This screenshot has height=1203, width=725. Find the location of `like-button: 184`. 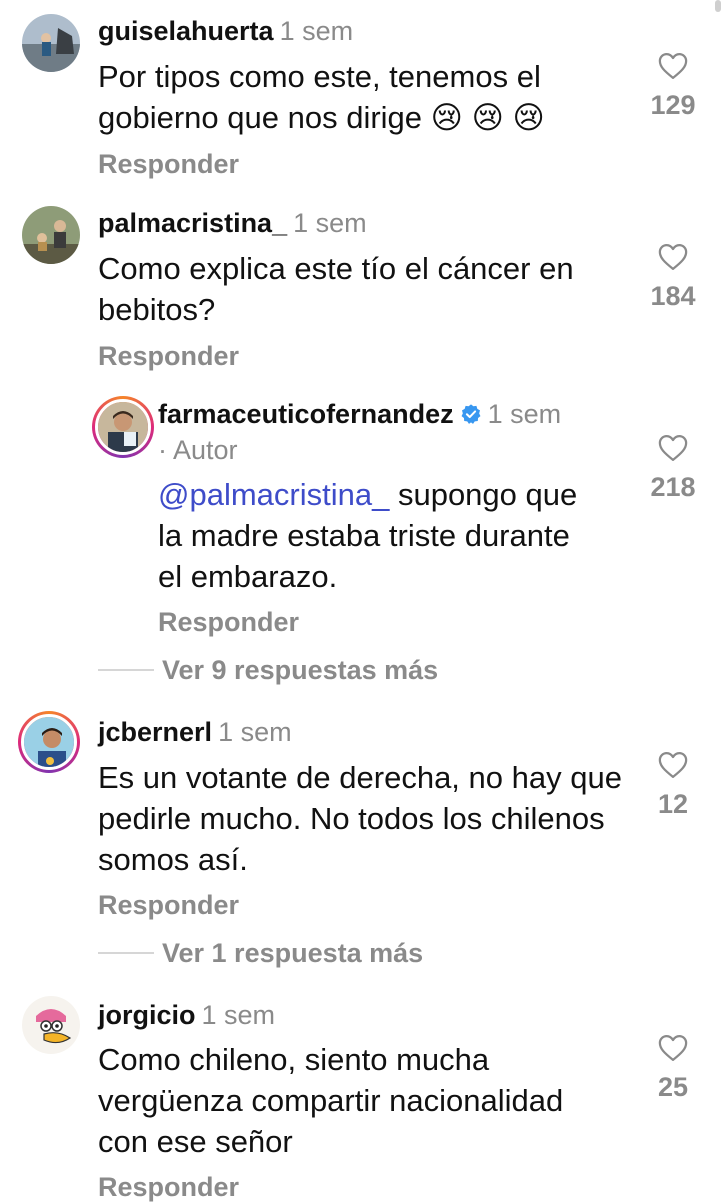

like-button: 184 is located at coordinates (673, 277).